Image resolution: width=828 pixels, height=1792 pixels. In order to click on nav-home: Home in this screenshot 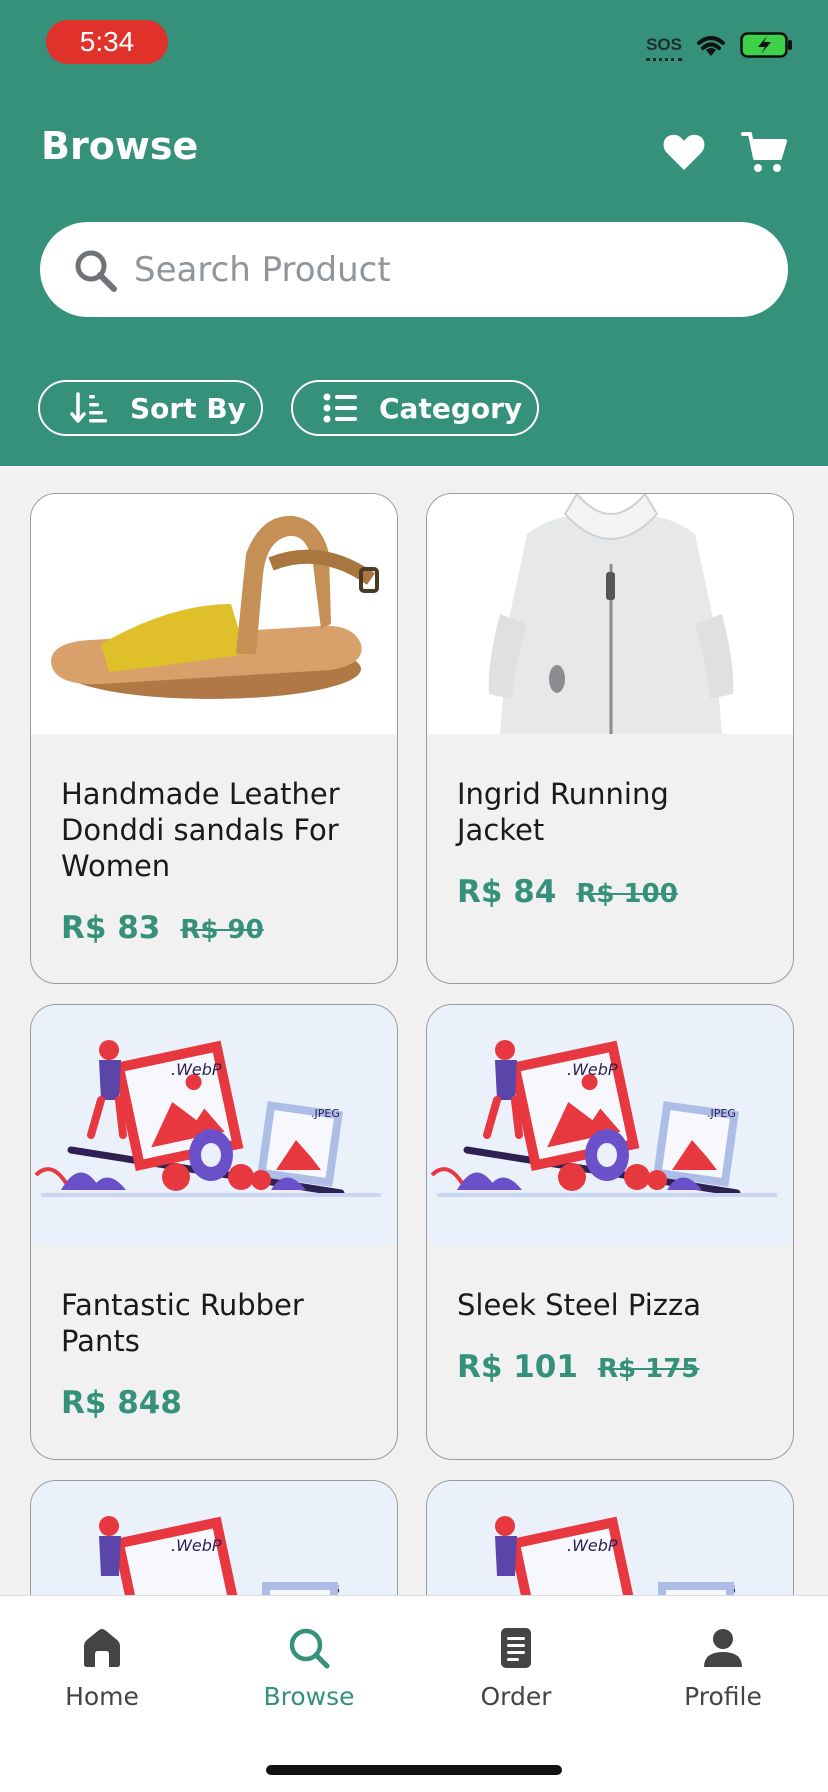, I will do `click(102, 1668)`.